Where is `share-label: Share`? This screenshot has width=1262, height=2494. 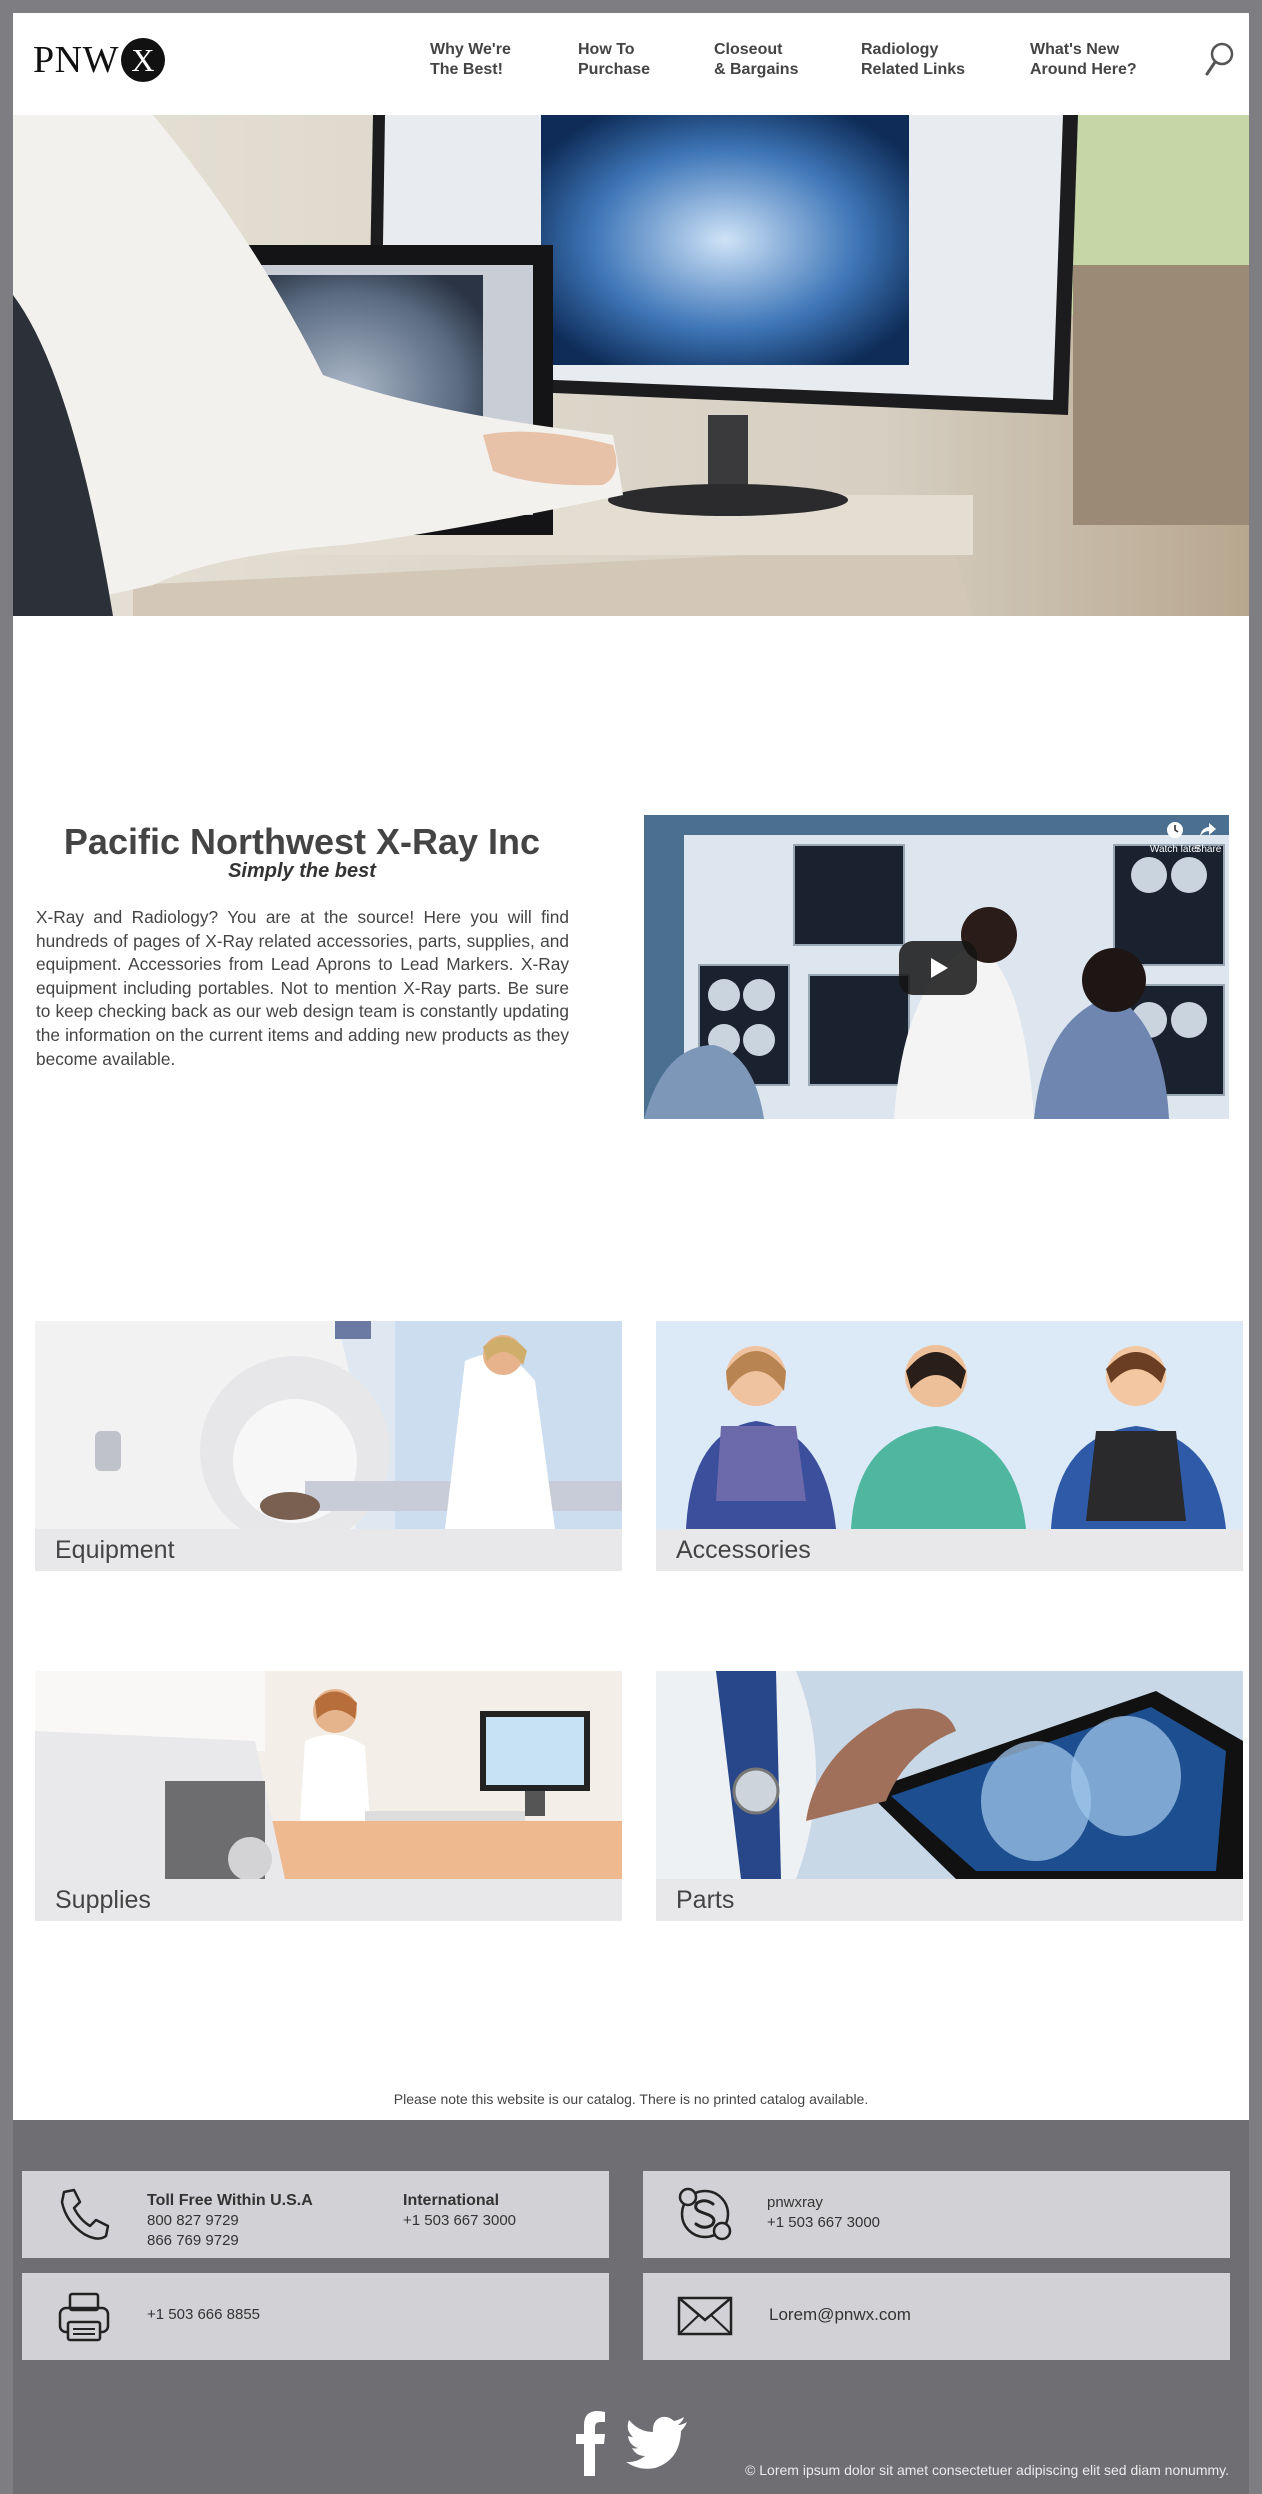
share-label: Share is located at coordinates (1208, 849).